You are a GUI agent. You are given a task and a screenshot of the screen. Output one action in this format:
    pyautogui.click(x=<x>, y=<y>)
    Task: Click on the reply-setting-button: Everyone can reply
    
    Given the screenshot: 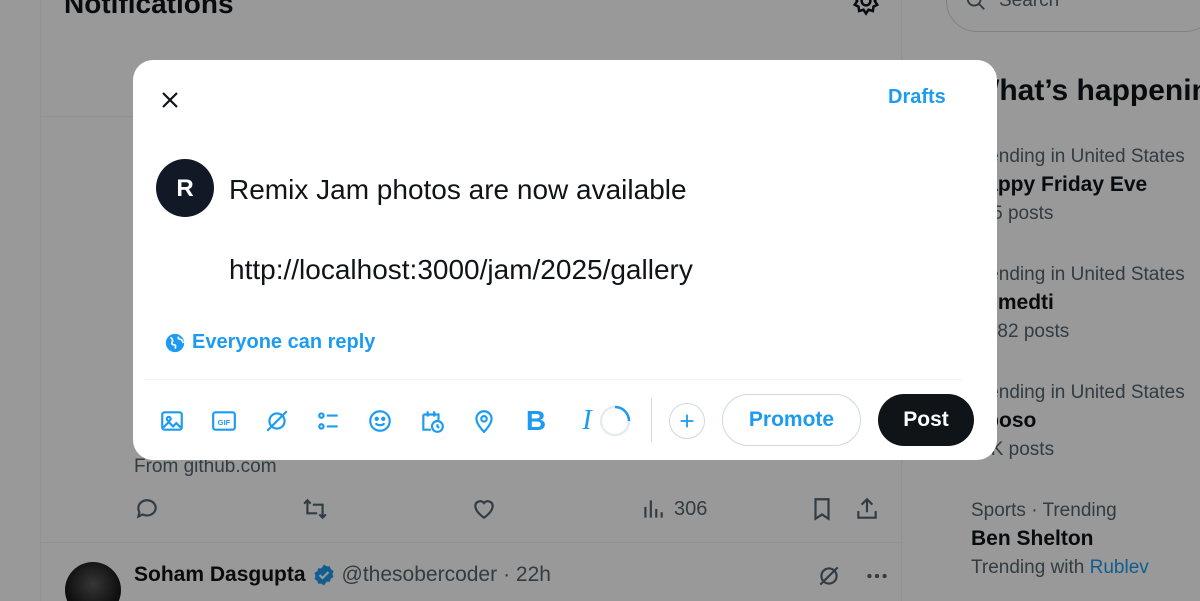 What is the action you would take?
    pyautogui.click(x=269, y=342)
    